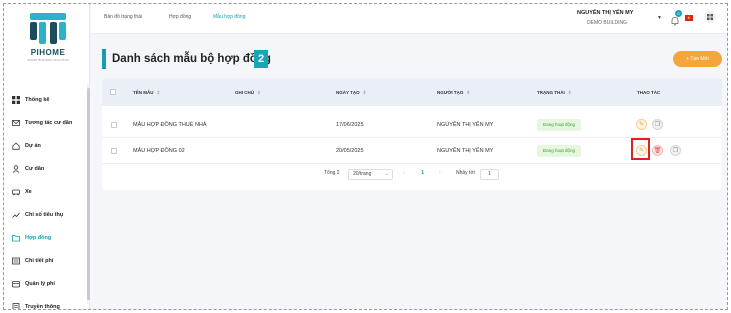 The width and height of the screenshot is (731, 313). What do you see at coordinates (123, 17) in the screenshot?
I see `tab-ban-do-trang-thai: Bản đồ trạng thái` at bounding box center [123, 17].